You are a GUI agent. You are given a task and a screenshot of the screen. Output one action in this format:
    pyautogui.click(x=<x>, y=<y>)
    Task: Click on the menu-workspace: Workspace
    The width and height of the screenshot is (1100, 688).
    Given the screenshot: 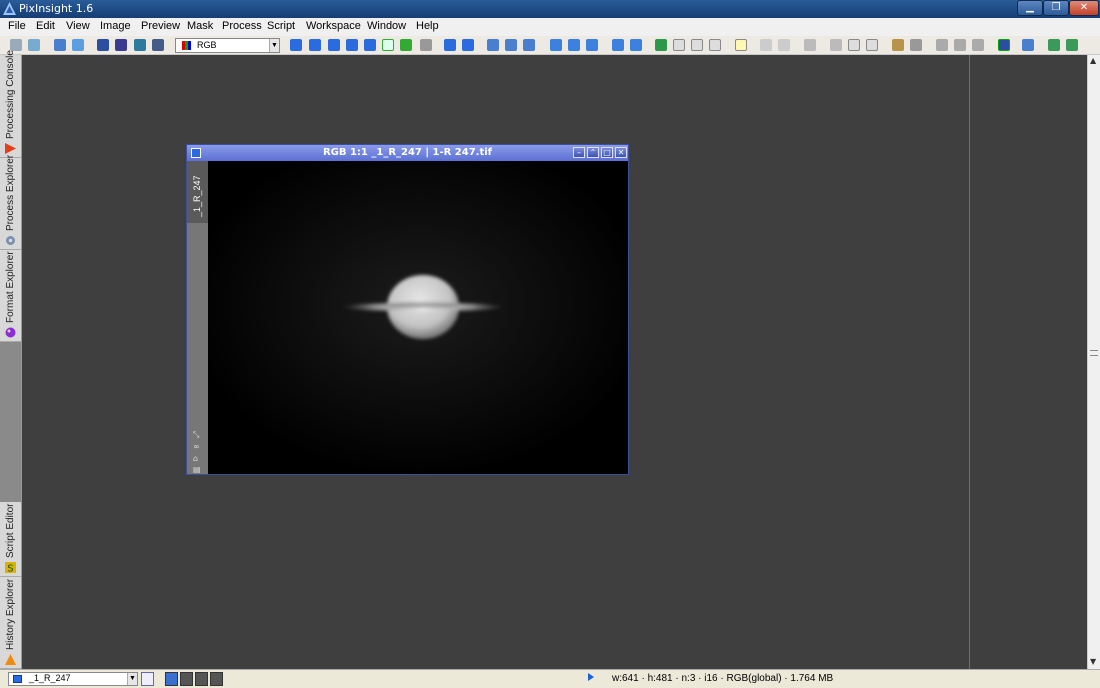 What is the action you would take?
    pyautogui.click(x=333, y=26)
    